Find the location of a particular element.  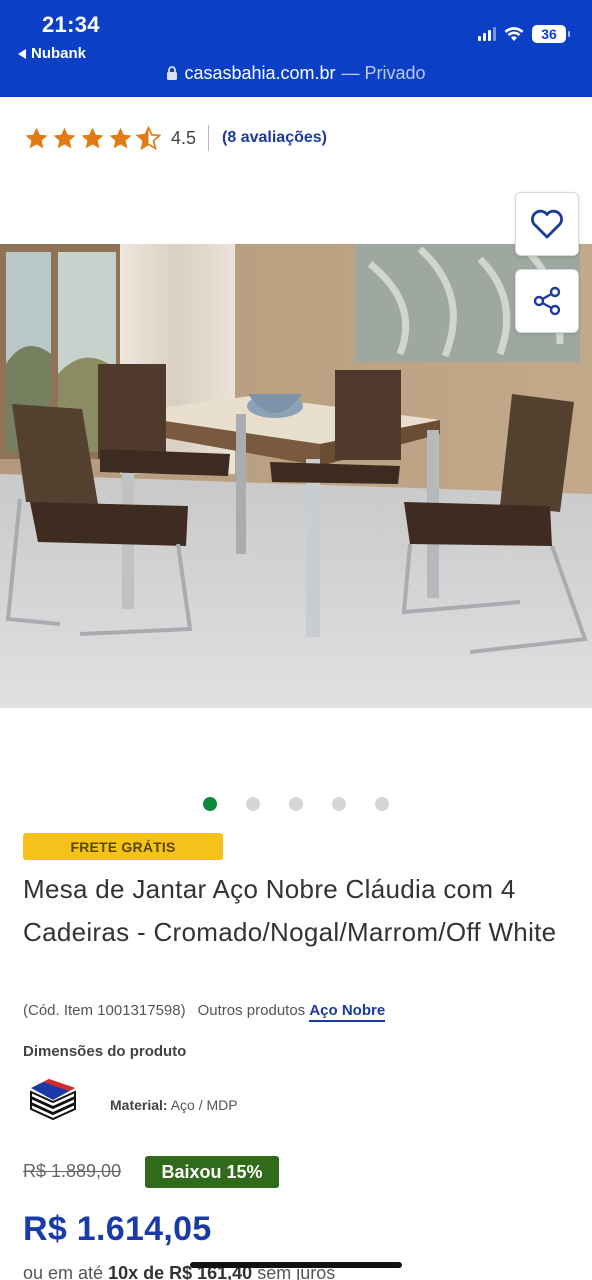

other-products-label: Outros produtos is located at coordinates (251, 1010).